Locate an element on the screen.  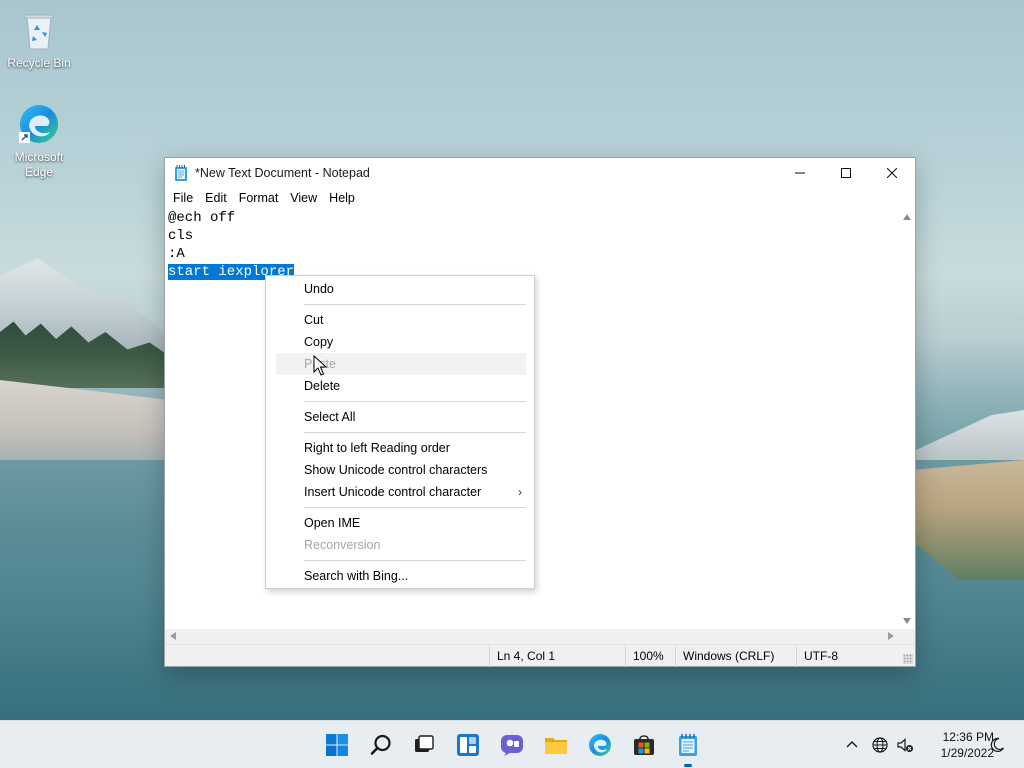
desktop-icon-label-line2: Edge is located at coordinates (39, 172).